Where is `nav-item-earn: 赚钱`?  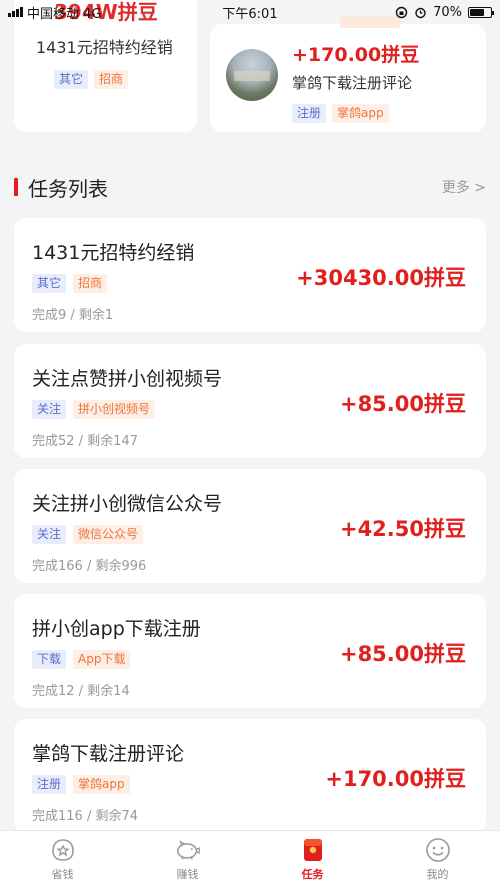 nav-item-earn: 赚钱 is located at coordinates (187, 859).